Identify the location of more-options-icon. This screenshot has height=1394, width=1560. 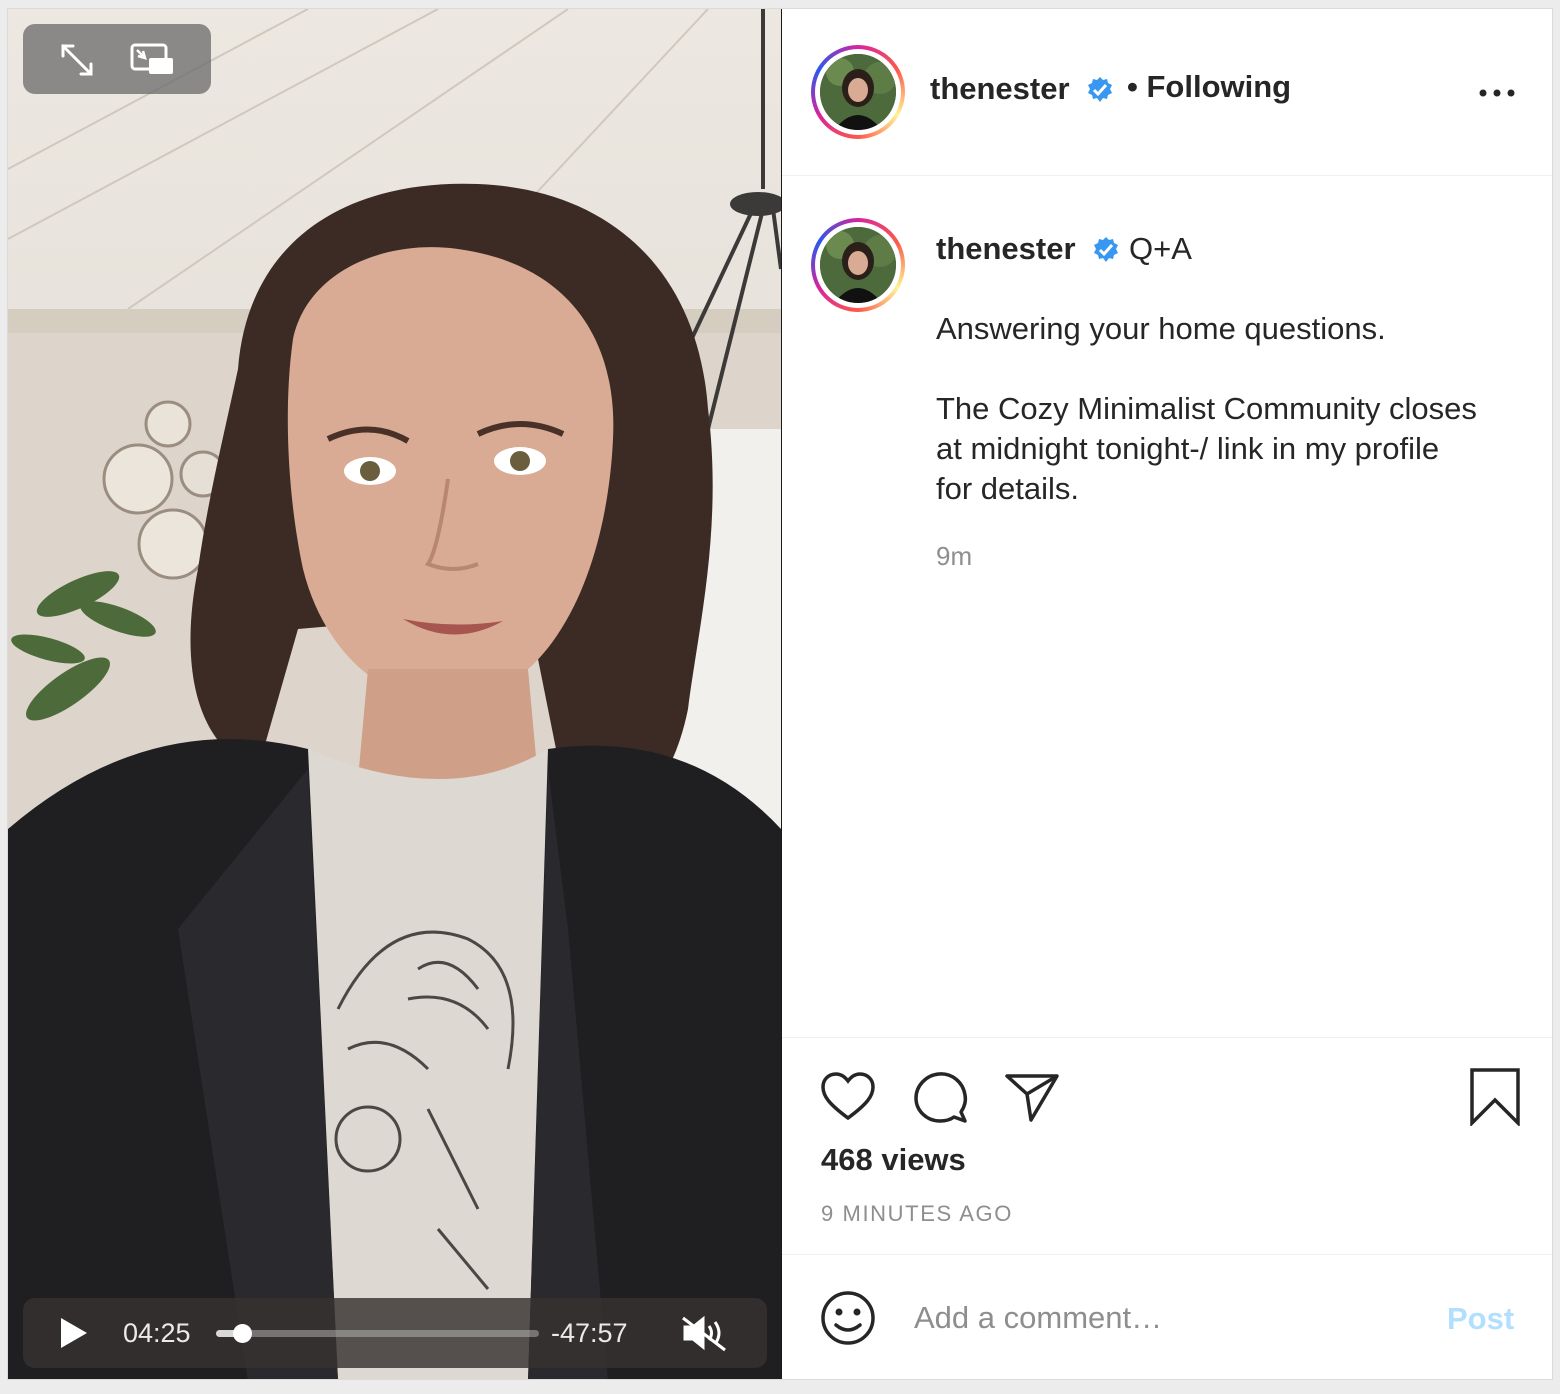
(1497, 93).